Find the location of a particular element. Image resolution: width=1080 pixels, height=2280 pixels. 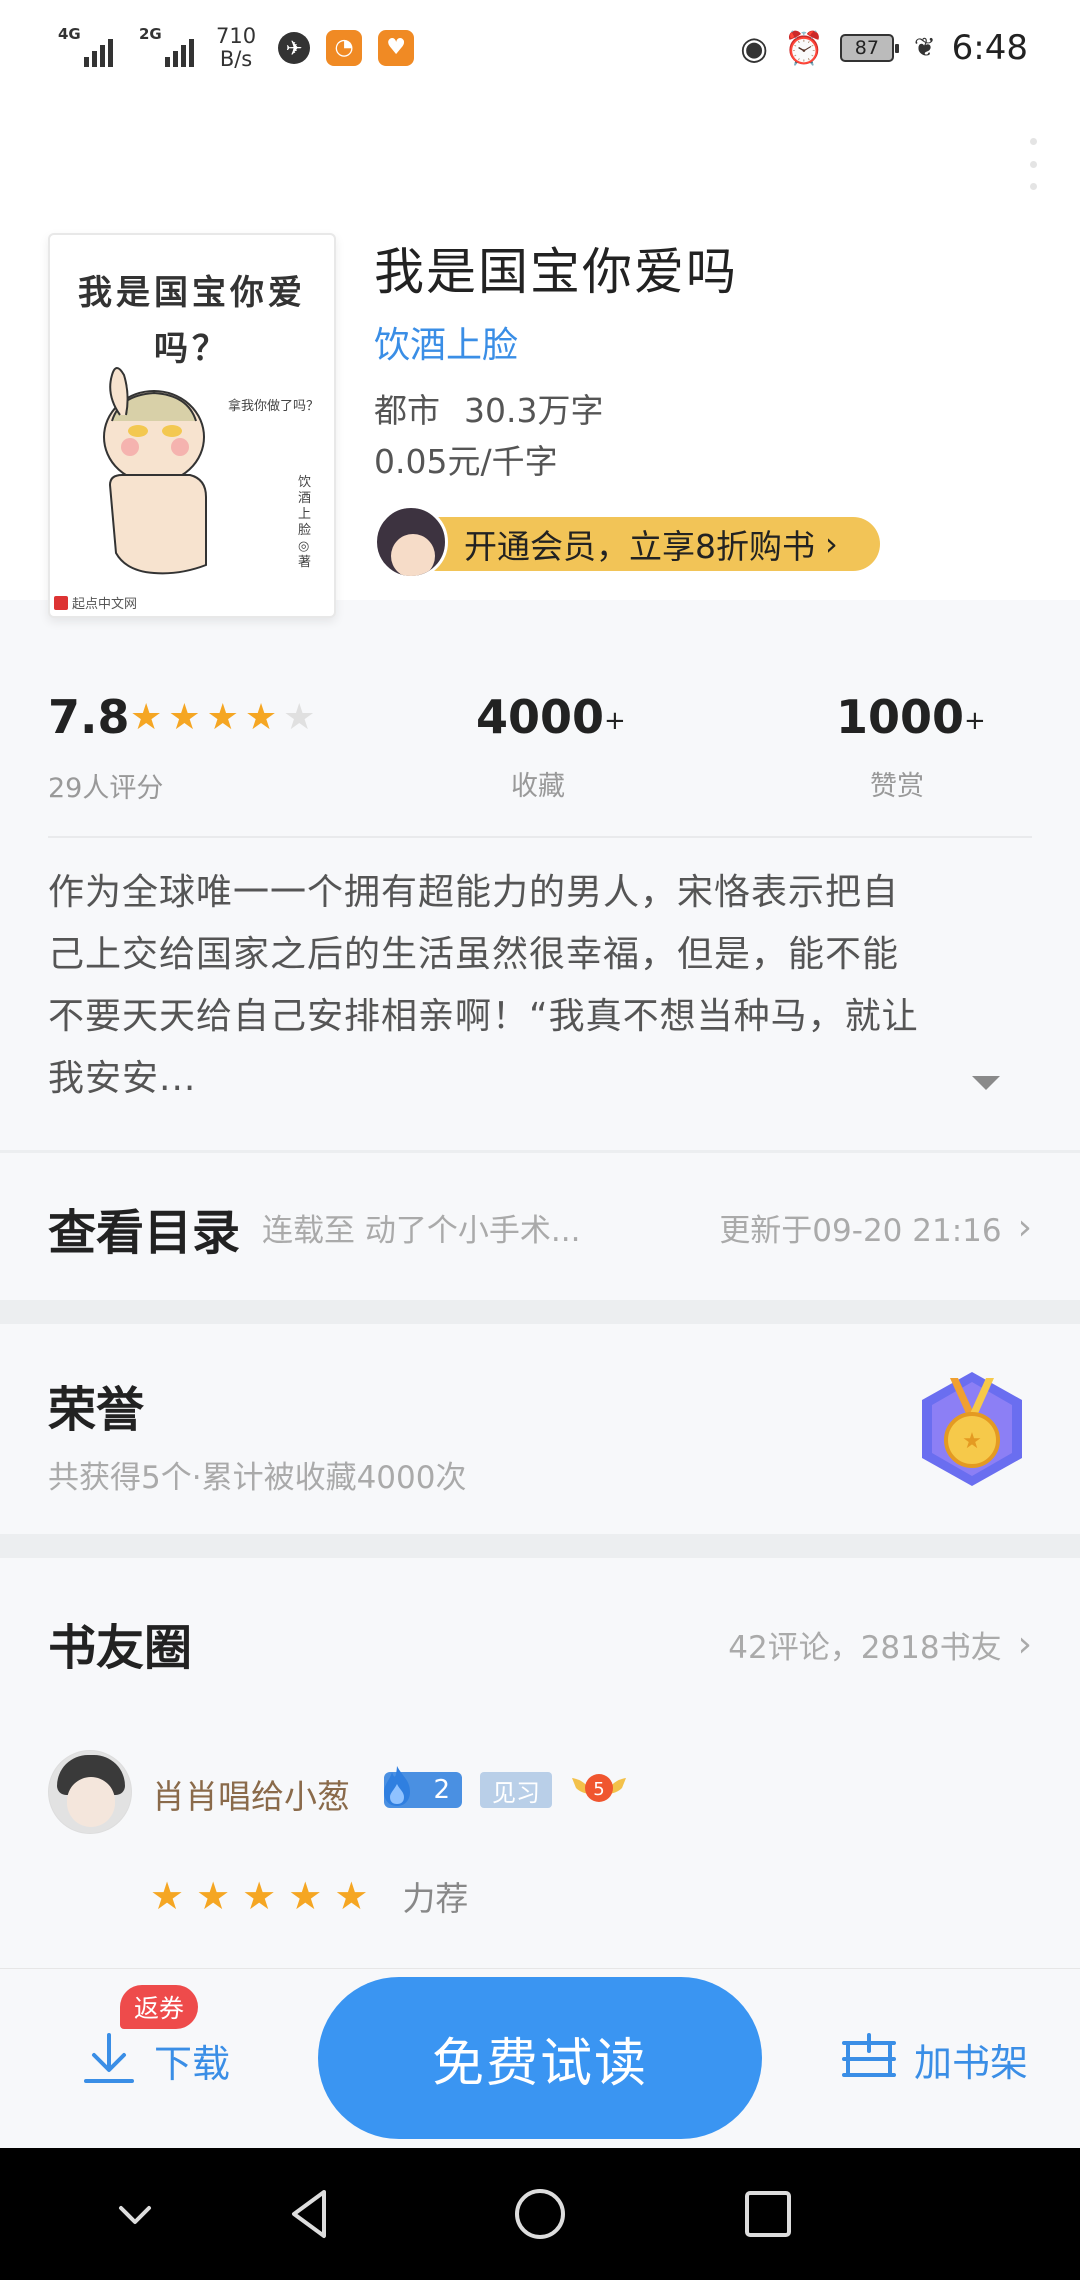

stats-divider is located at coordinates (540, 837).